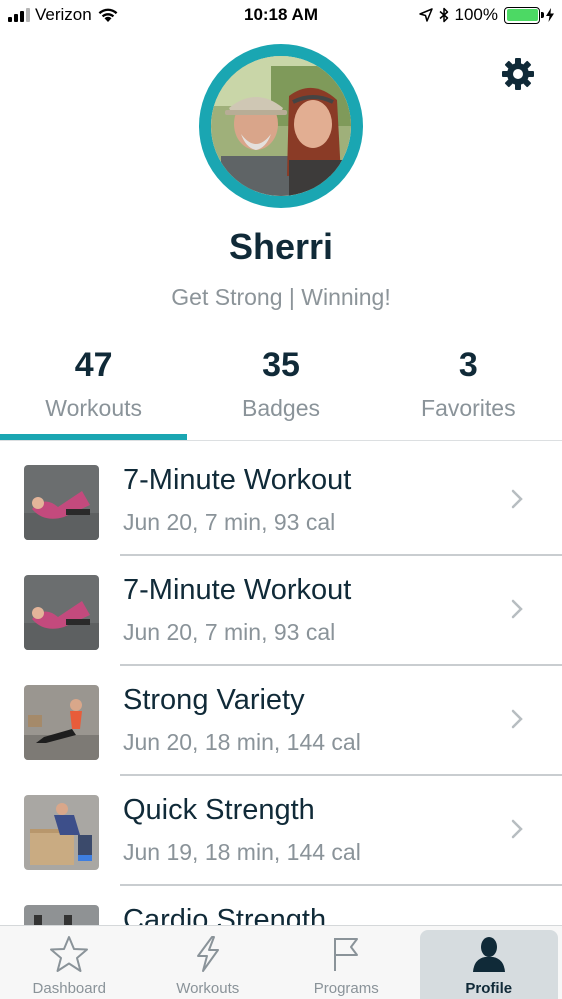 The width and height of the screenshot is (562, 999). What do you see at coordinates (69, 988) in the screenshot?
I see `tab-label: Dashboard` at bounding box center [69, 988].